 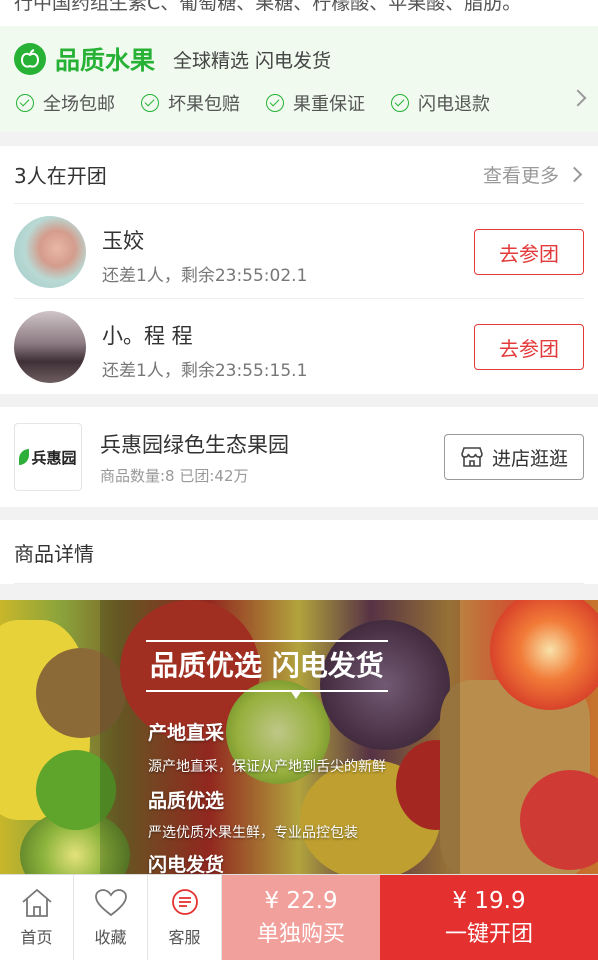 What do you see at coordinates (194, 445) in the screenshot?
I see `store-name: 兵惠园绿色生态果园` at bounding box center [194, 445].